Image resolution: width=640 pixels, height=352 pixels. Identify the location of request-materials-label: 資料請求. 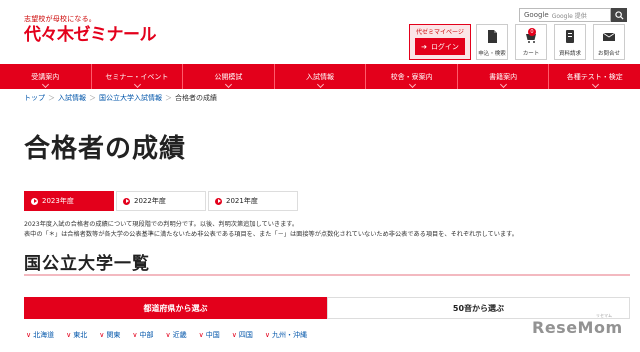
(569, 54).